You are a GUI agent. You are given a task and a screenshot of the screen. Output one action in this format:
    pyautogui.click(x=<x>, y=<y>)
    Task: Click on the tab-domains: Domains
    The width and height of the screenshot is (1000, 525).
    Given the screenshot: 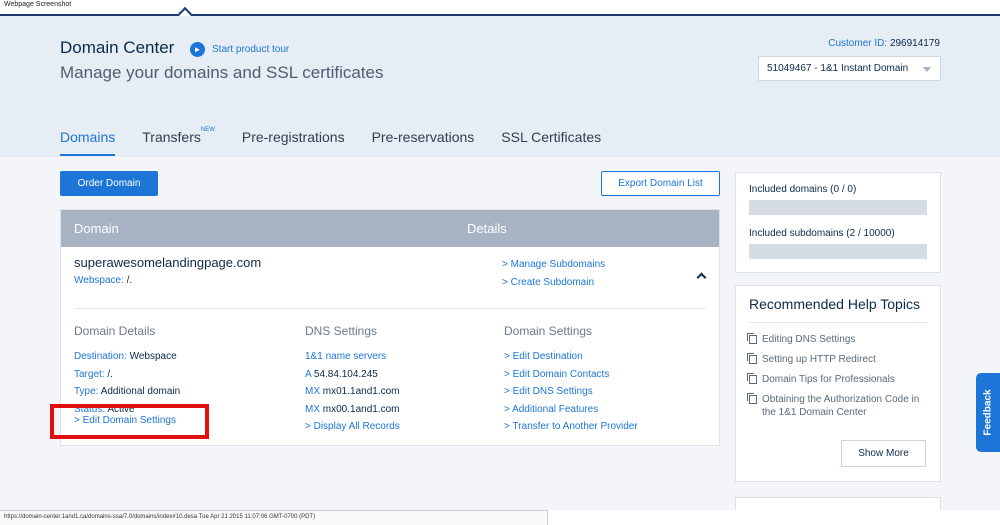 What is the action you would take?
    pyautogui.click(x=88, y=142)
    